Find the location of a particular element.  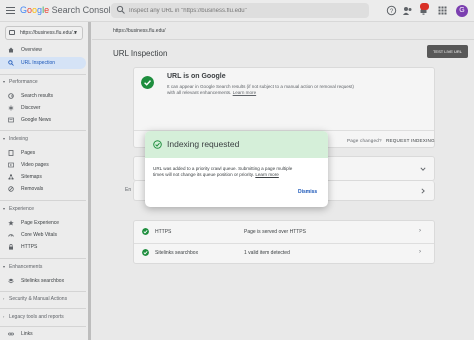

sidebar-scrollbar is located at coordinates (89, 181).